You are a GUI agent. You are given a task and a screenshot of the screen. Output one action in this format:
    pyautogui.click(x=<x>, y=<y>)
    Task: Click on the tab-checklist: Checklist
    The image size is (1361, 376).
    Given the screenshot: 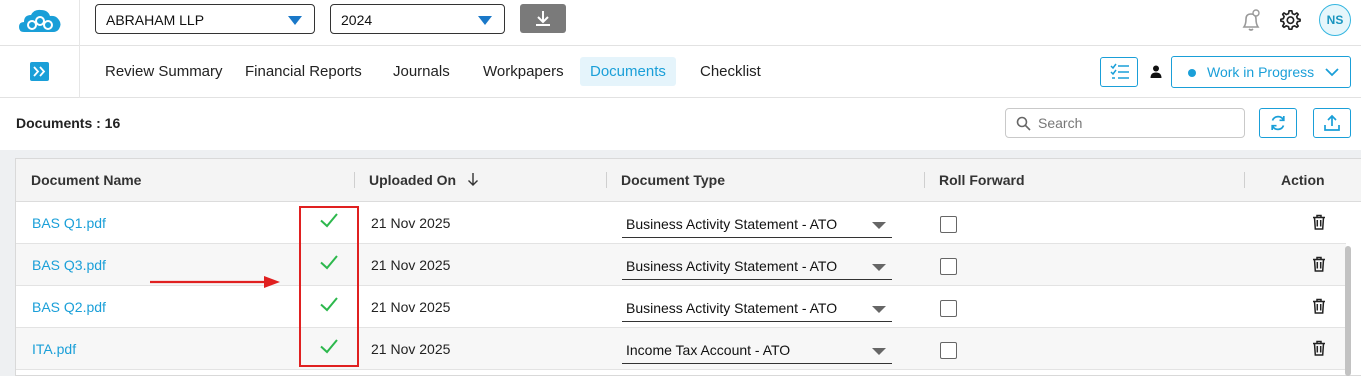 What is the action you would take?
    pyautogui.click(x=730, y=71)
    